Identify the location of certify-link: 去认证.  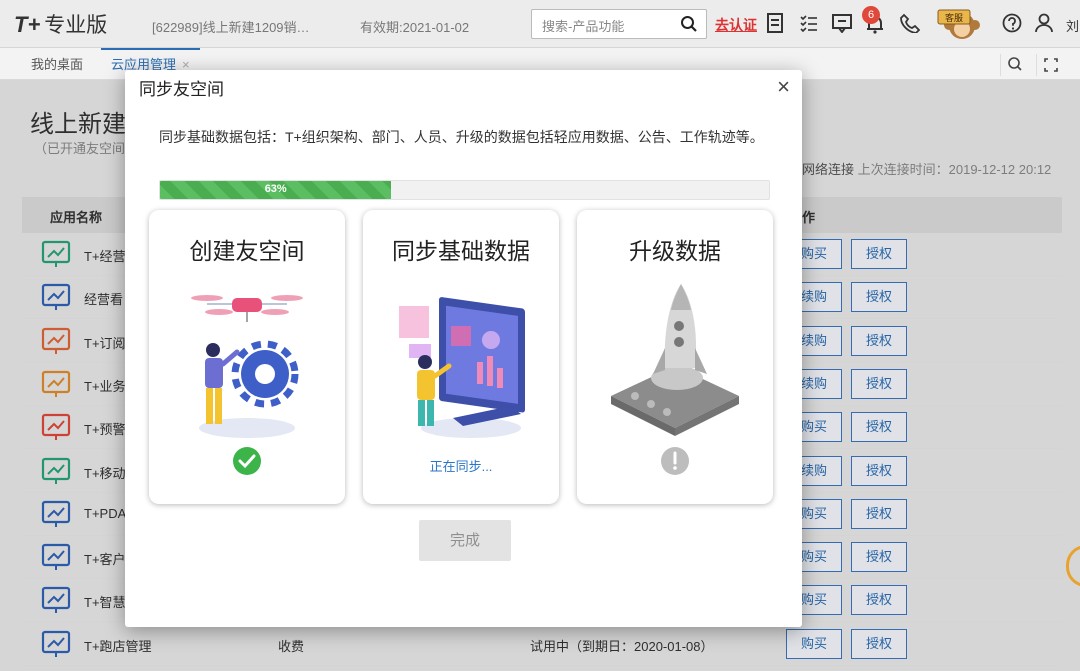
(736, 25).